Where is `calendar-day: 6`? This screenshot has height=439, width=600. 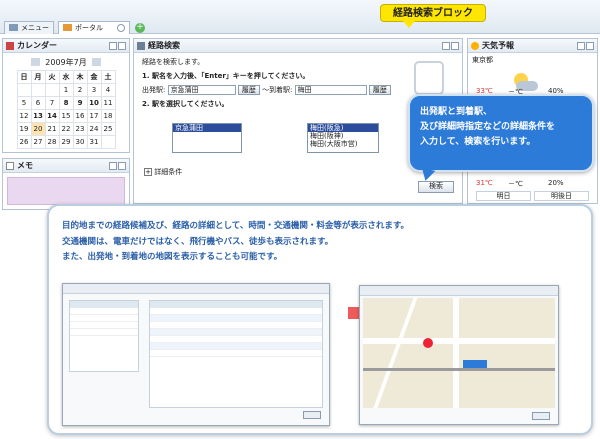 calendar-day: 6 is located at coordinates (38, 103).